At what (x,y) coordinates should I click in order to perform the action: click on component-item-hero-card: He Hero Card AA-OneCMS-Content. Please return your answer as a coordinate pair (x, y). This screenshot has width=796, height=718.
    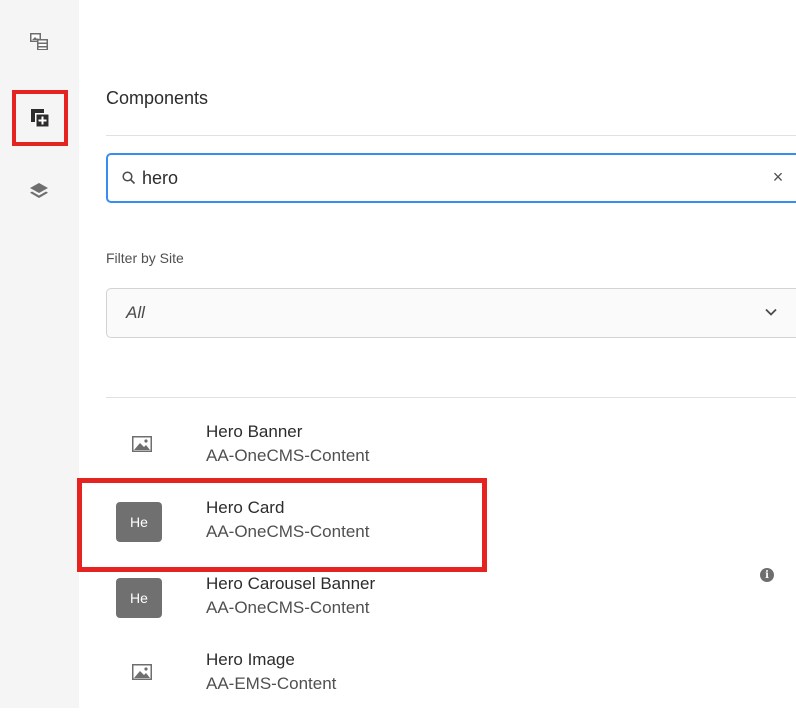
    Looking at the image, I should click on (451, 532).